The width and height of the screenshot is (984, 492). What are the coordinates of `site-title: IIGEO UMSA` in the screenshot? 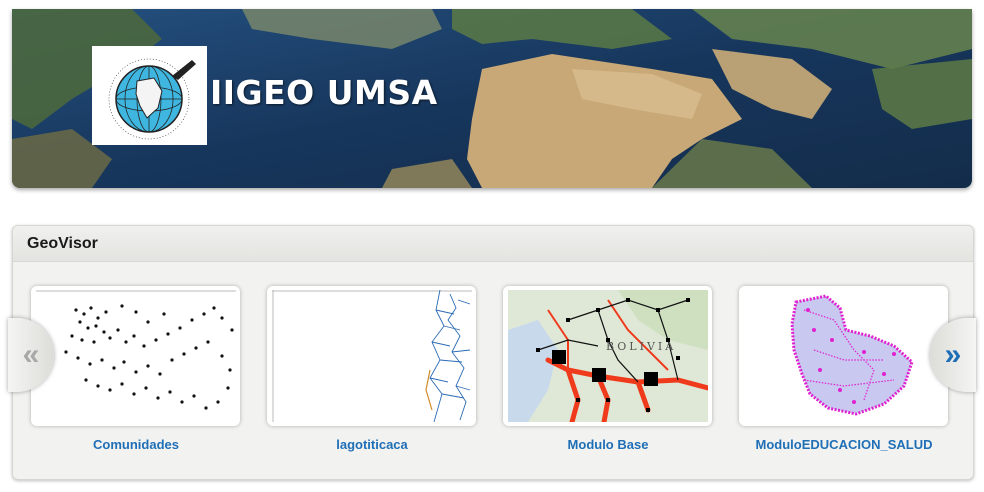 It's located at (324, 92).